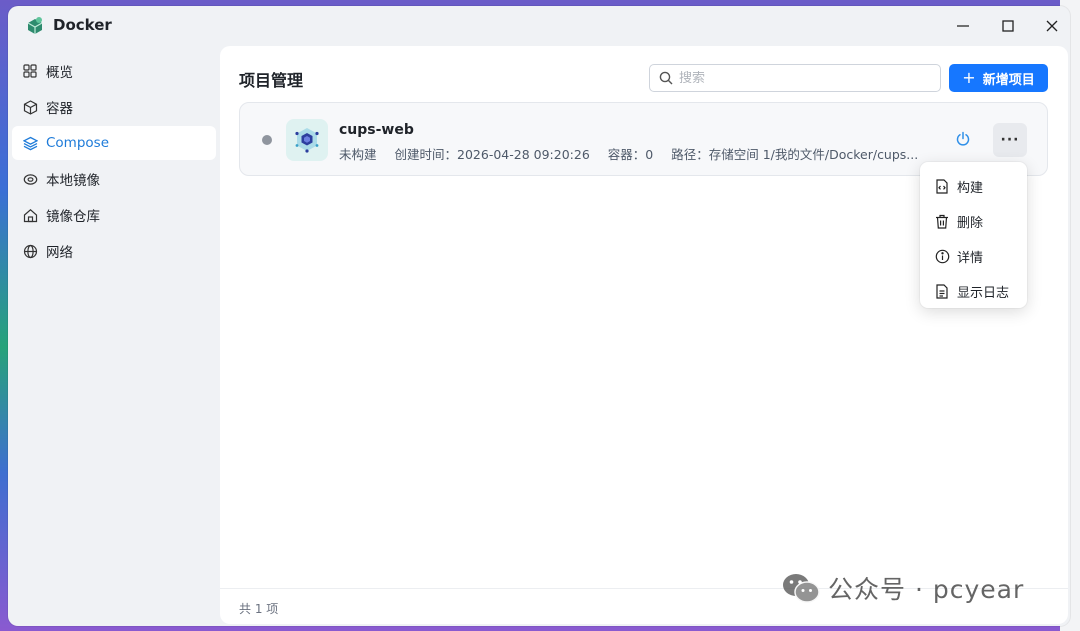 Image resolution: width=1080 pixels, height=631 pixels. I want to click on menu-item-details: 详情, so click(973, 256).